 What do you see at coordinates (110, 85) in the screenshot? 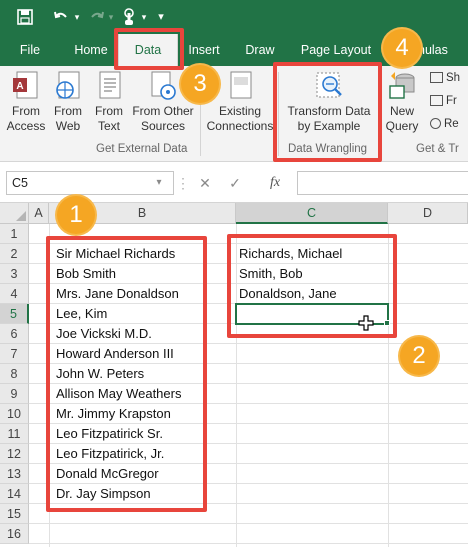
I see `text-file-icon` at bounding box center [110, 85].